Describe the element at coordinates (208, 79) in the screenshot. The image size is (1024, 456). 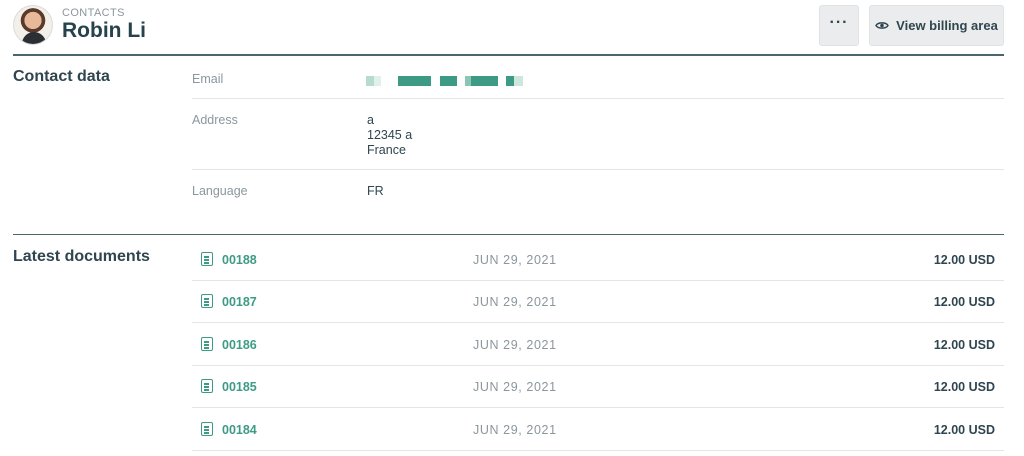
I see `email-label: Email` at that location.